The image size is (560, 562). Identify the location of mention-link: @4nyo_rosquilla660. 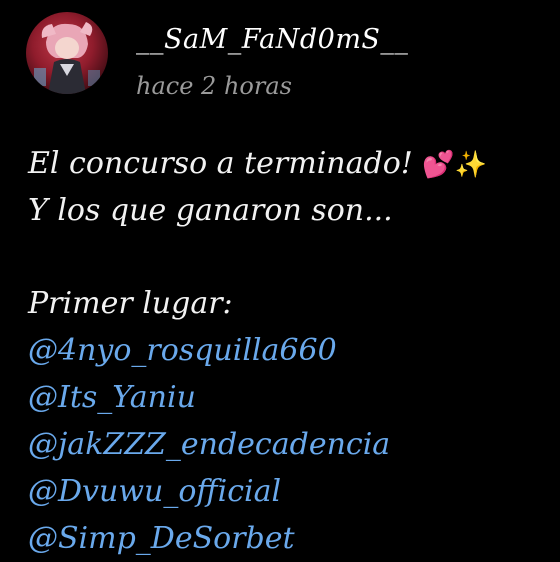
(288, 350).